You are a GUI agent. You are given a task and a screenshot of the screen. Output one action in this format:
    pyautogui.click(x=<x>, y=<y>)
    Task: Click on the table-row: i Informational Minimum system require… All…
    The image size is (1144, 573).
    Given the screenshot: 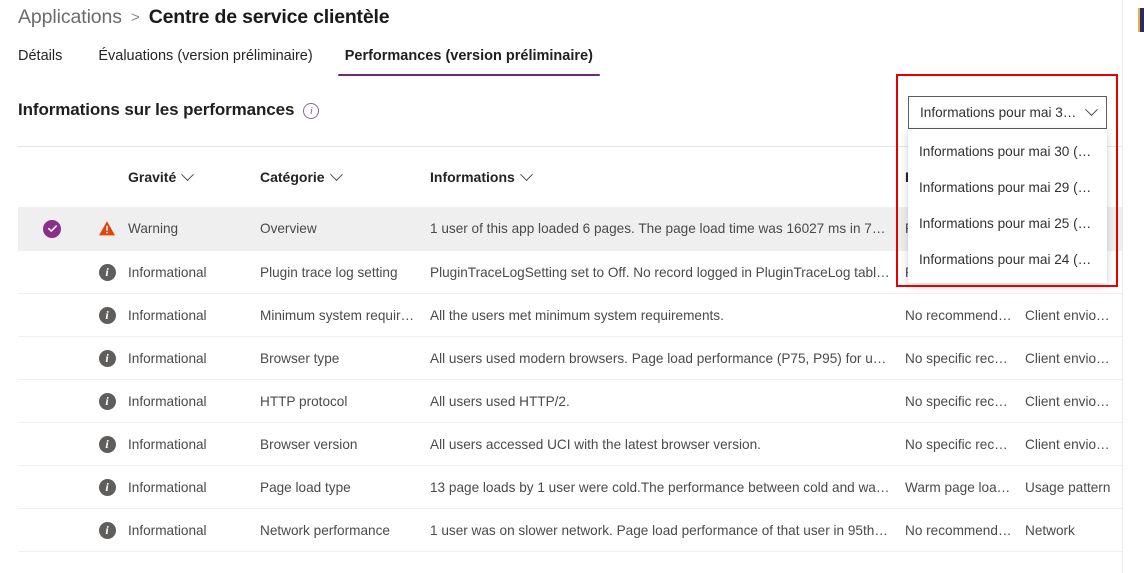 What is the action you would take?
    pyautogui.click(x=570, y=314)
    